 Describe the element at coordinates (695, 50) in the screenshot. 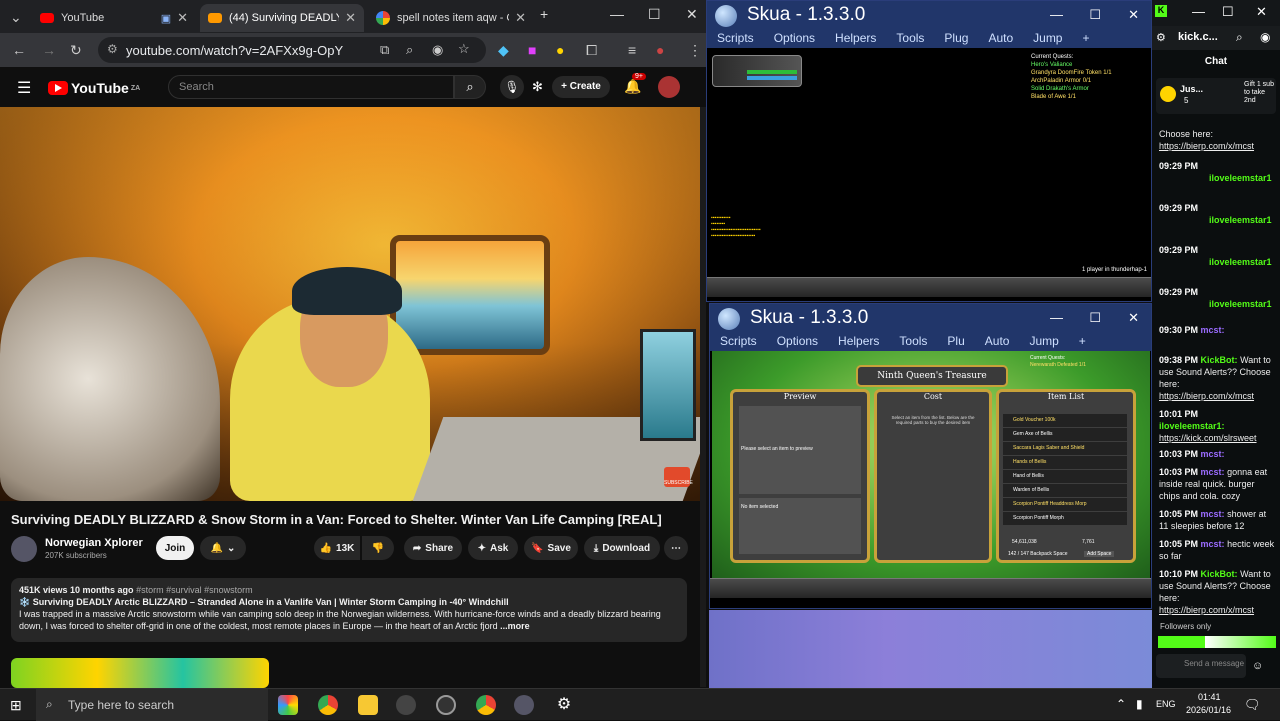

I see `menu-kebab-icon: ⋮` at that location.